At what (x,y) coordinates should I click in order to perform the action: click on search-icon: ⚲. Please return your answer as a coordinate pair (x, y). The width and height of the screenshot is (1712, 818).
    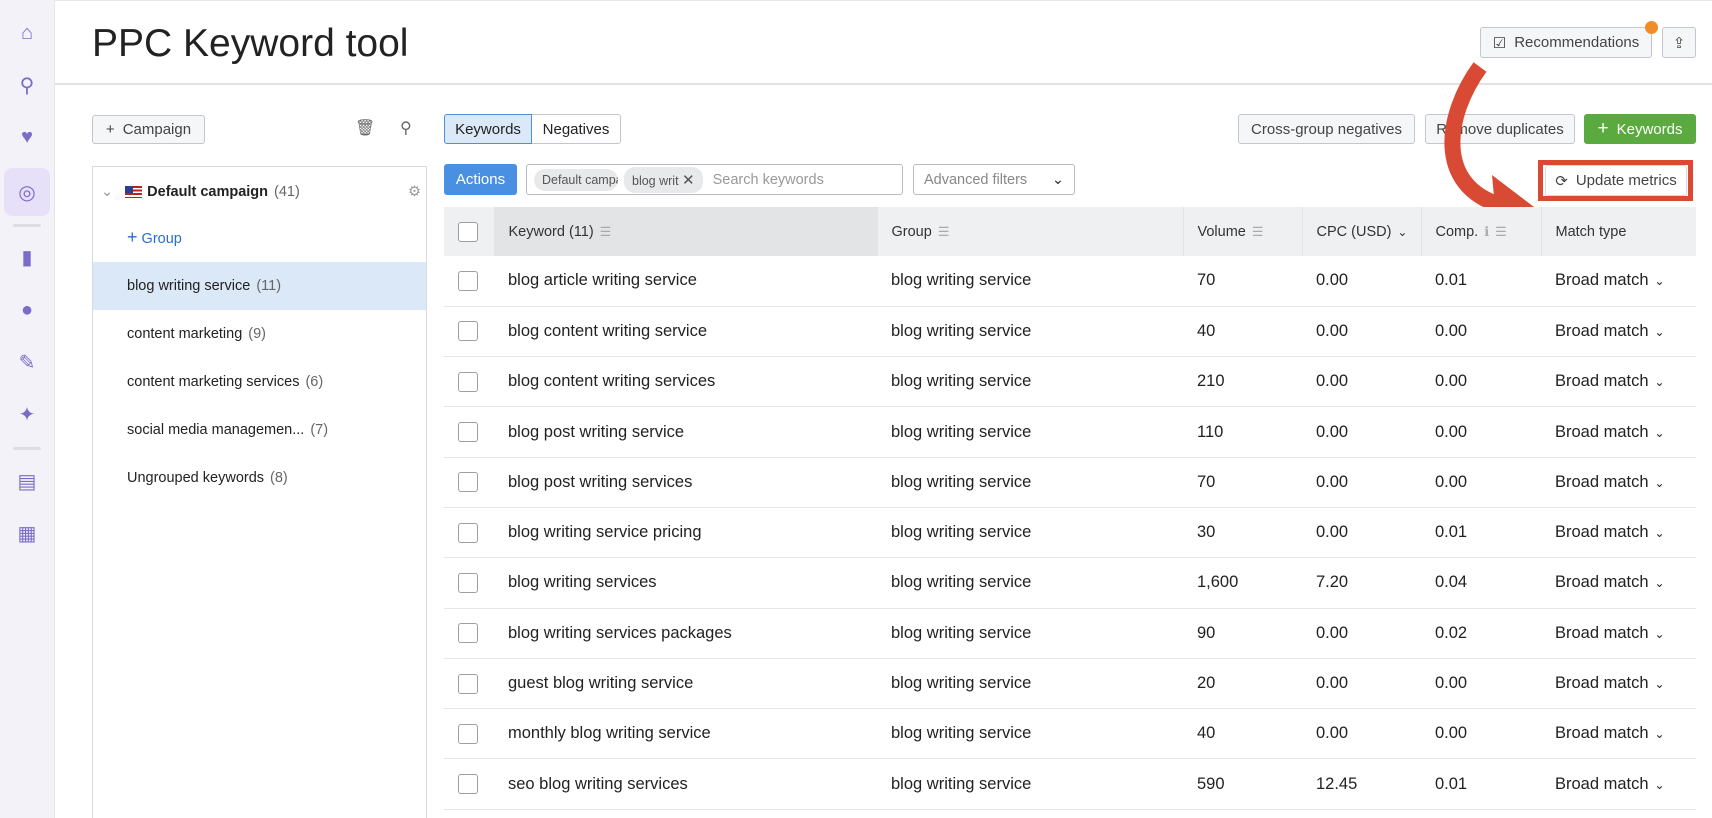
    Looking at the image, I should click on (406, 128).